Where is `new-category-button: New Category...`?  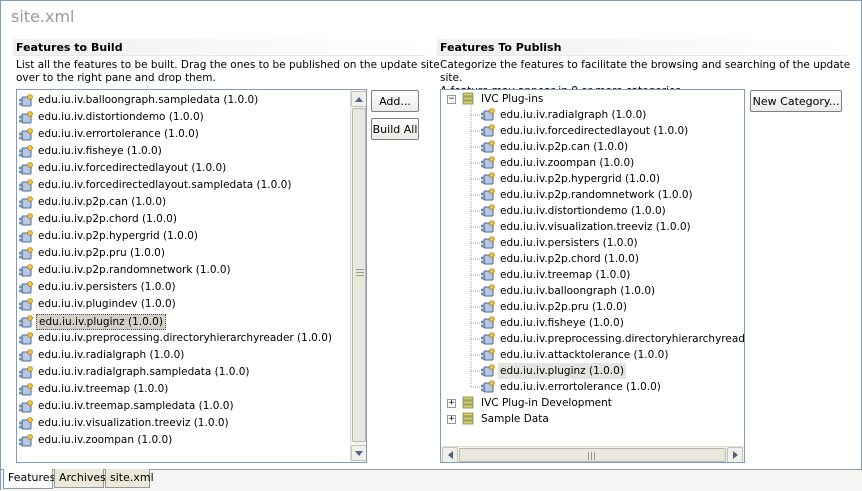 new-category-button: New Category... is located at coordinates (796, 101).